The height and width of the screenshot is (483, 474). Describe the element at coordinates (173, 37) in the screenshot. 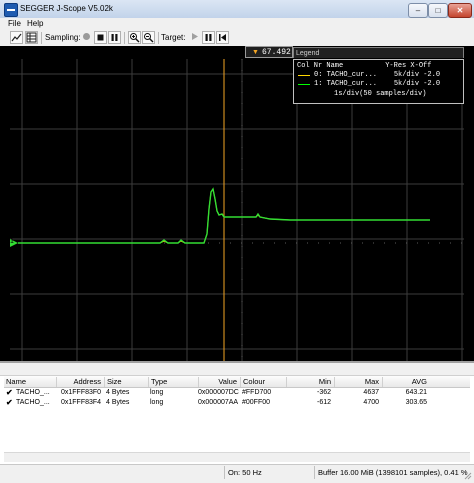

I see `target-label: Target:` at that location.